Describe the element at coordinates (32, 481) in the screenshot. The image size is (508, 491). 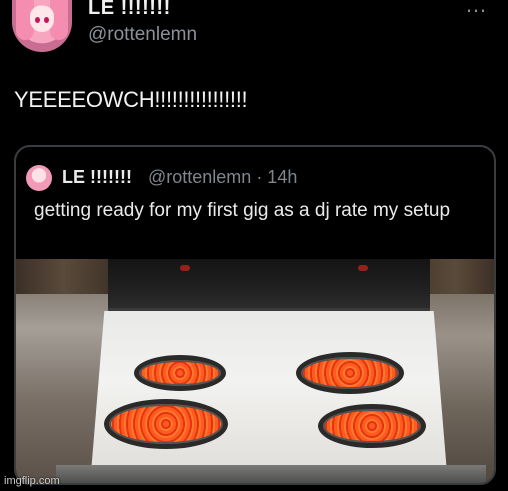
I see `watermark: imgflip.com` at that location.